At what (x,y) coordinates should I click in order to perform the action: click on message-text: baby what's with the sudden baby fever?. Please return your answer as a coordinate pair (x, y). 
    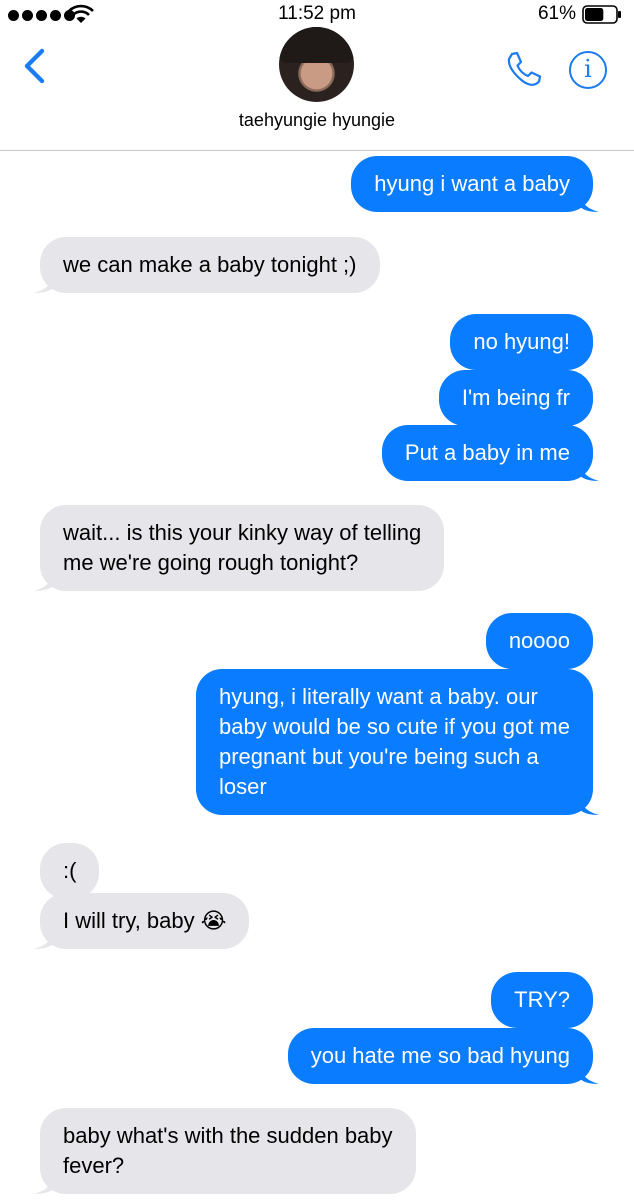
    Looking at the image, I should click on (228, 1150).